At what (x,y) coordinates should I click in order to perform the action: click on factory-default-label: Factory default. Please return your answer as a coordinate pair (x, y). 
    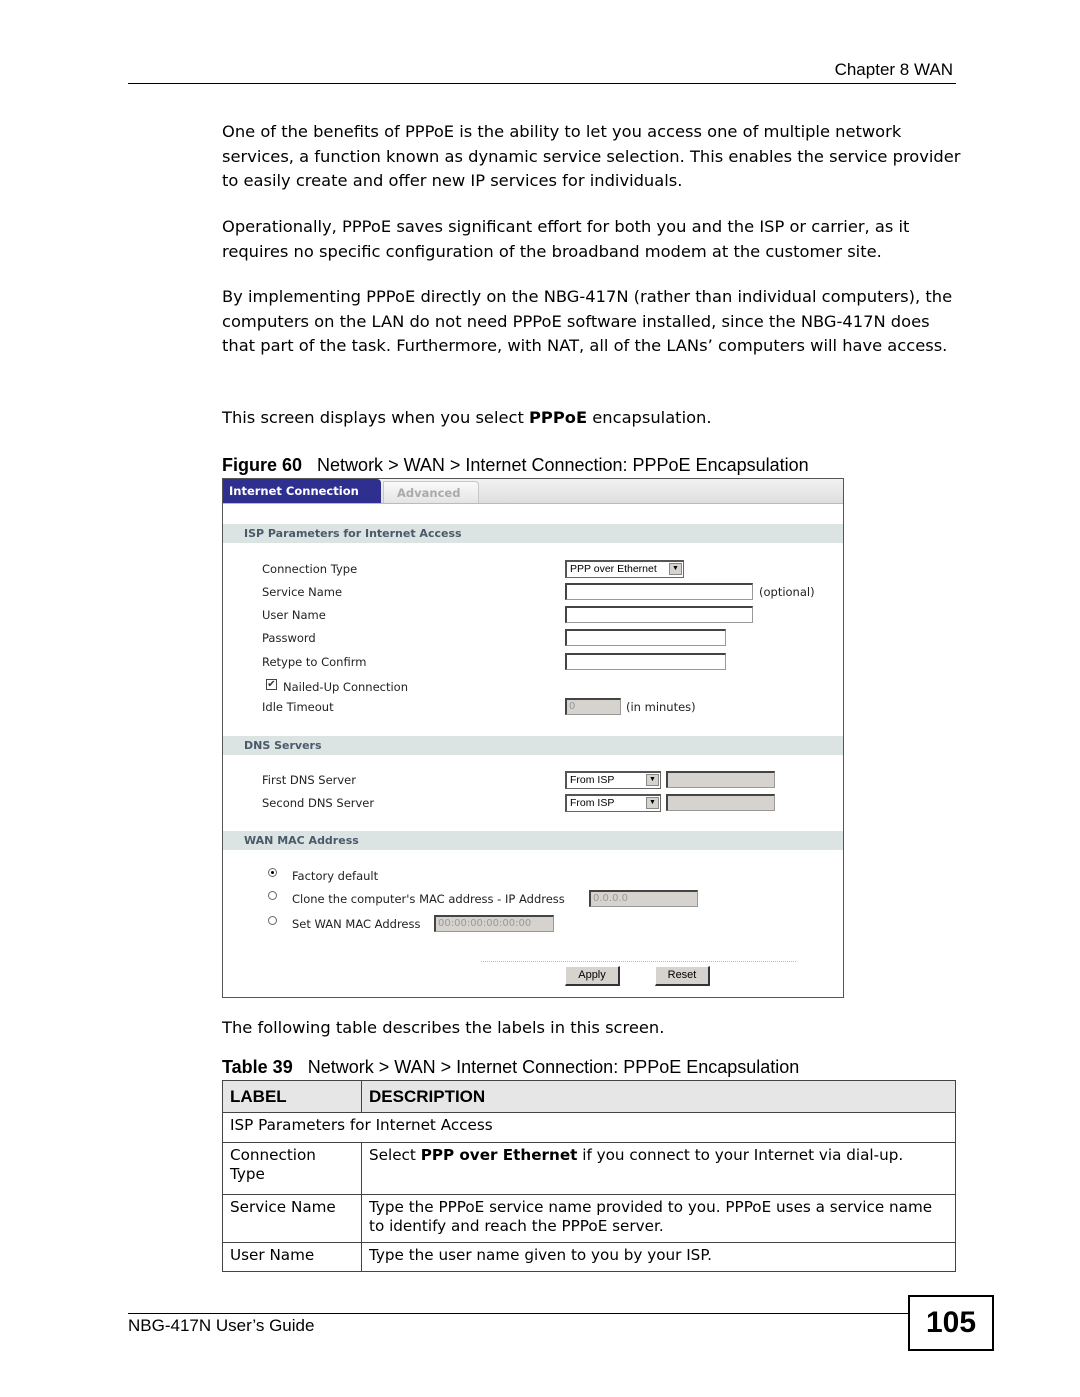
    Looking at the image, I should click on (335, 876).